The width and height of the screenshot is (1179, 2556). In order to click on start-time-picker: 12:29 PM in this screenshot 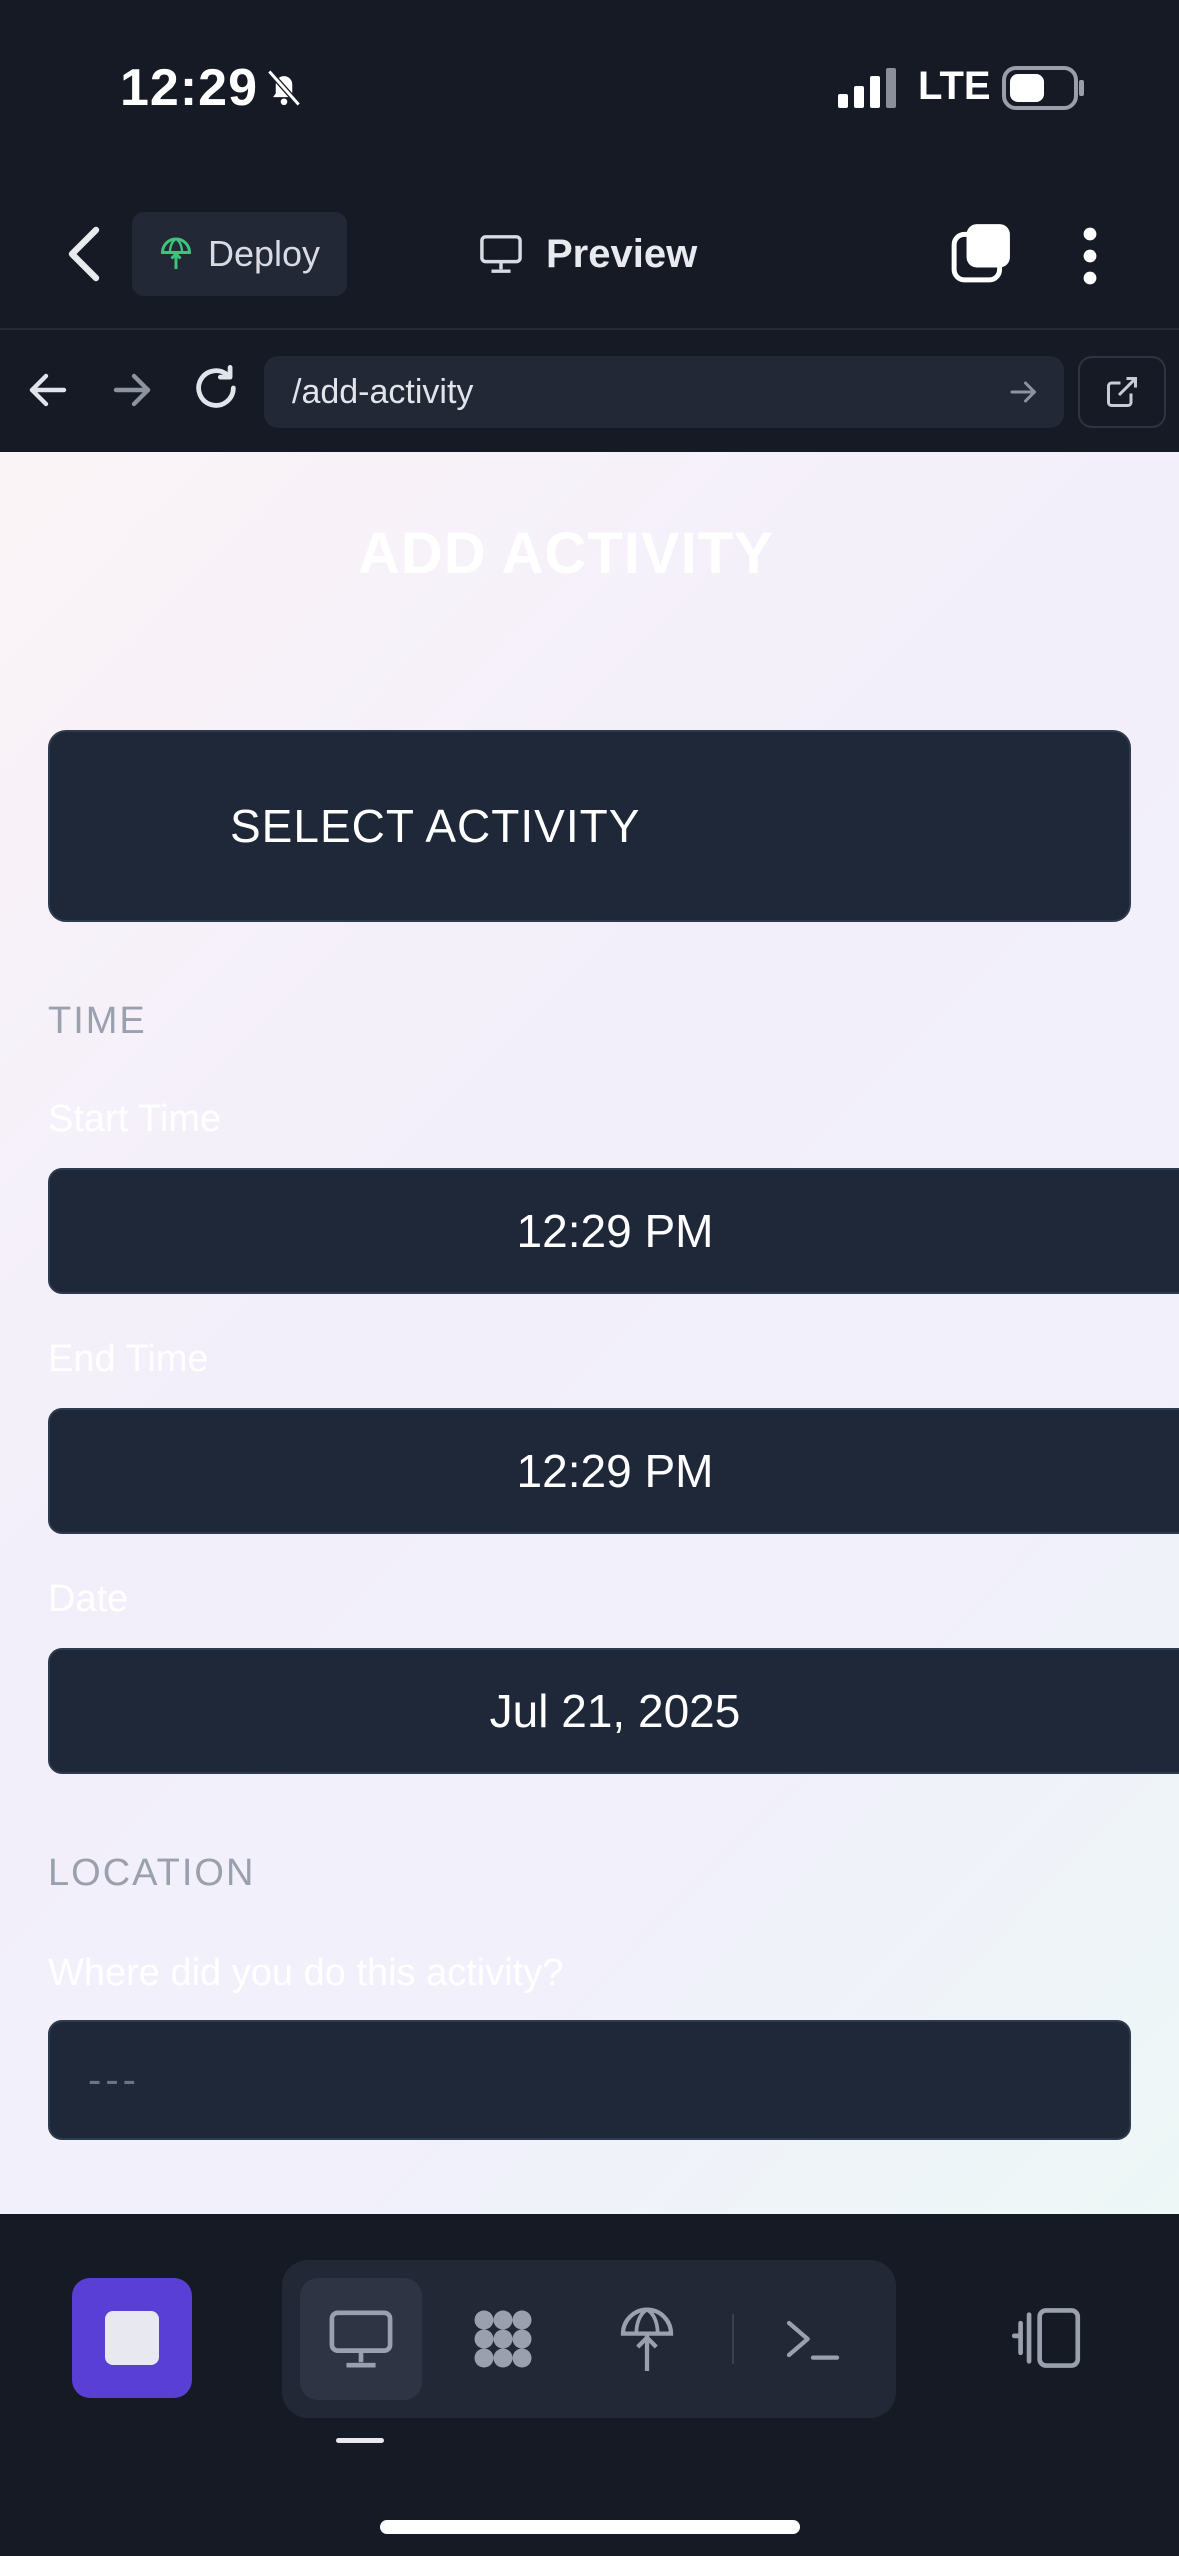, I will do `click(613, 1231)`.